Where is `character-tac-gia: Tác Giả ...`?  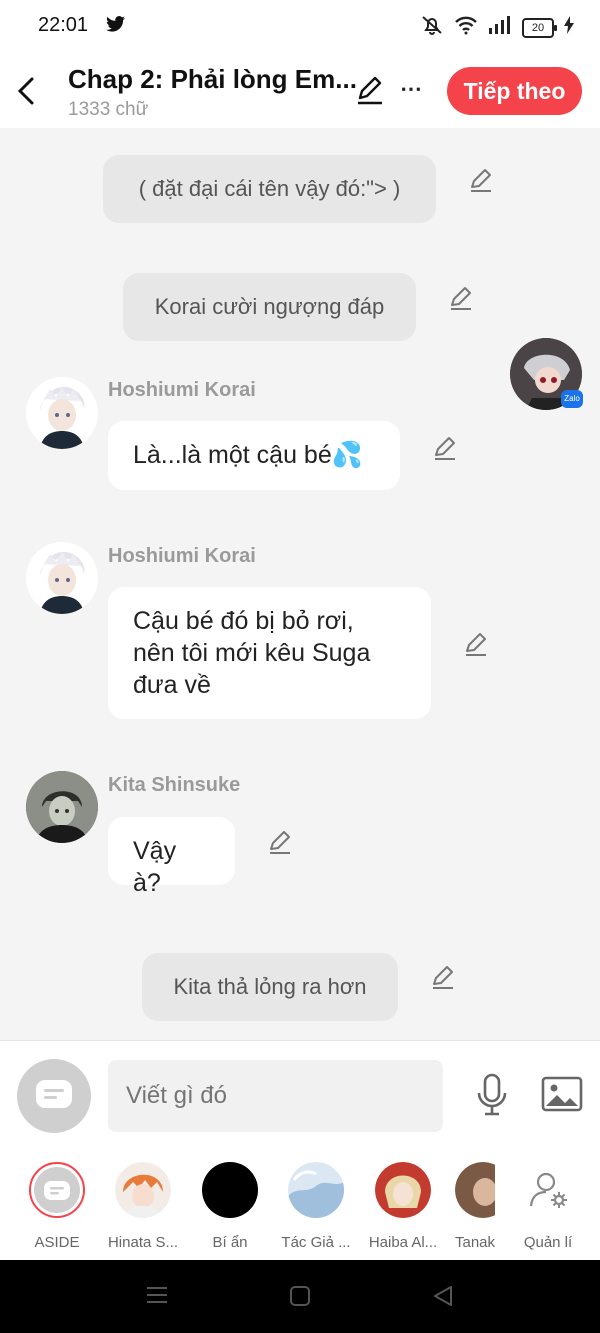 character-tac-gia: Tác Giả ... is located at coordinates (316, 1206).